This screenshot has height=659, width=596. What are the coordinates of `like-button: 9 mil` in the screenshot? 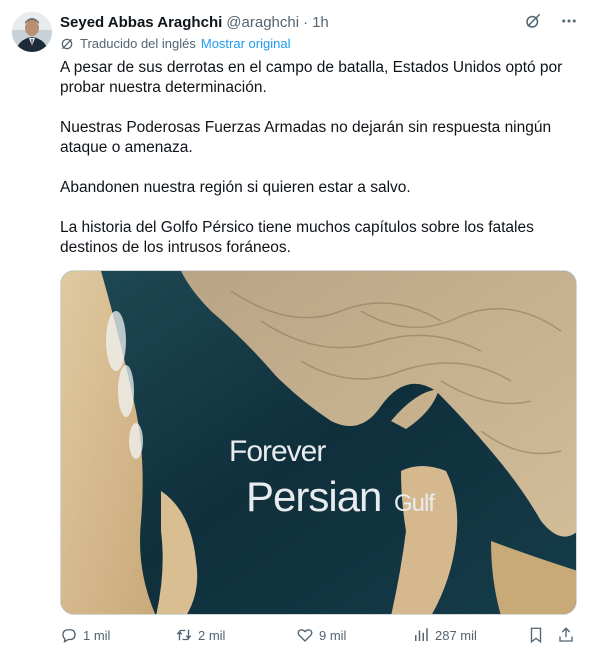 It's located at (321, 635).